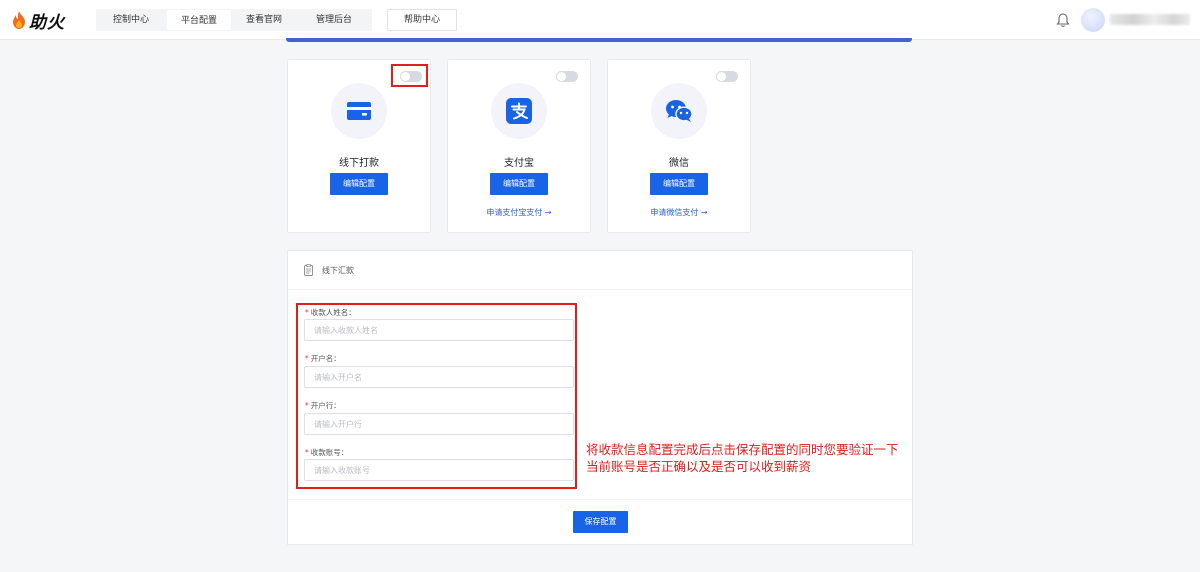  Describe the element at coordinates (699, 466) in the screenshot. I see `annotation-line-2: 当前账号是否正确以及是否可以收到薪资` at that location.